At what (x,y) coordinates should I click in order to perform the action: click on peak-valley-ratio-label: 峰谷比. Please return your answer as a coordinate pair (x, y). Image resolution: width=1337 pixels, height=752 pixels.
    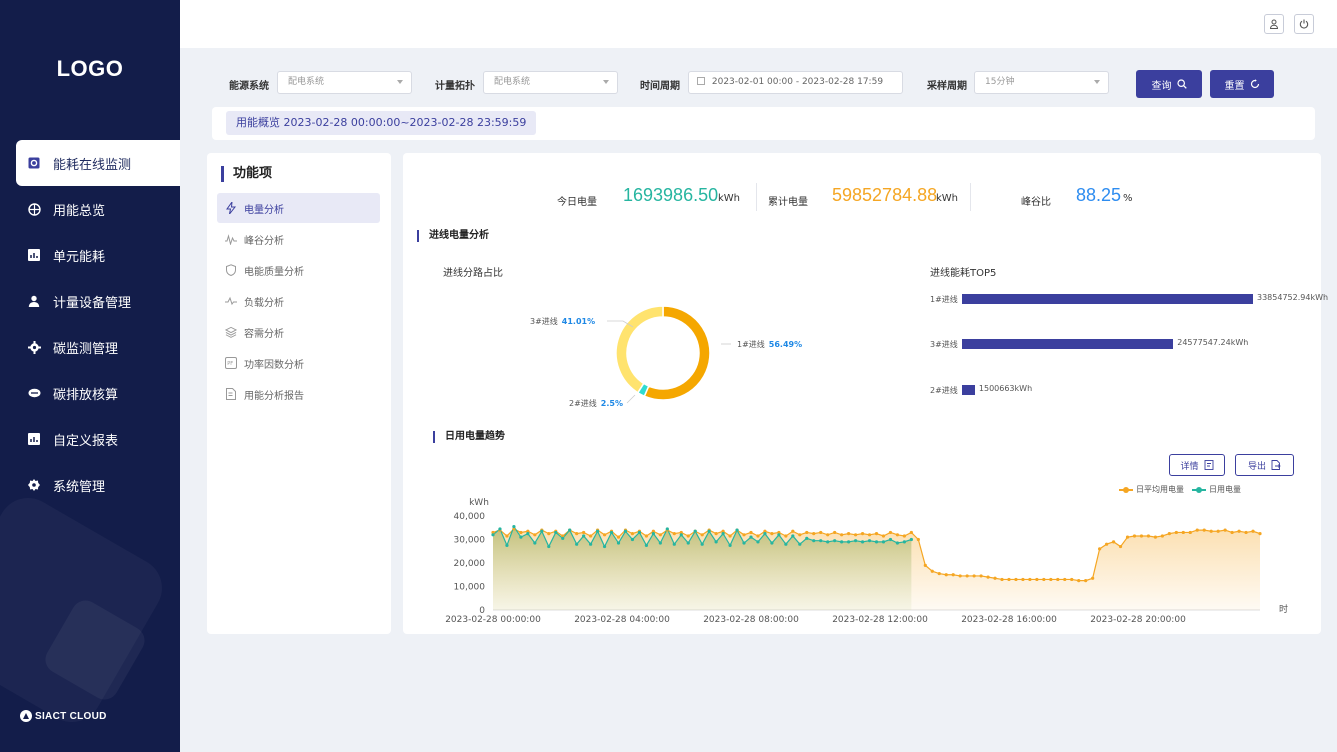
    Looking at the image, I should click on (1036, 202).